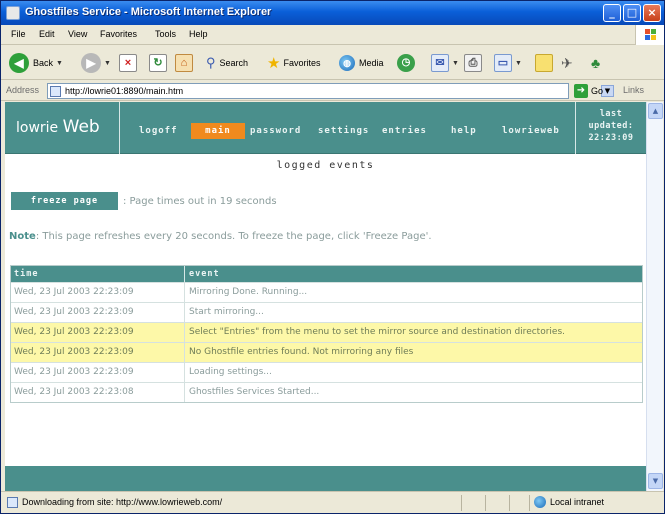 The image size is (665, 514). What do you see at coordinates (58, 127) in the screenshot?
I see `brand-text: lowrie Web` at bounding box center [58, 127].